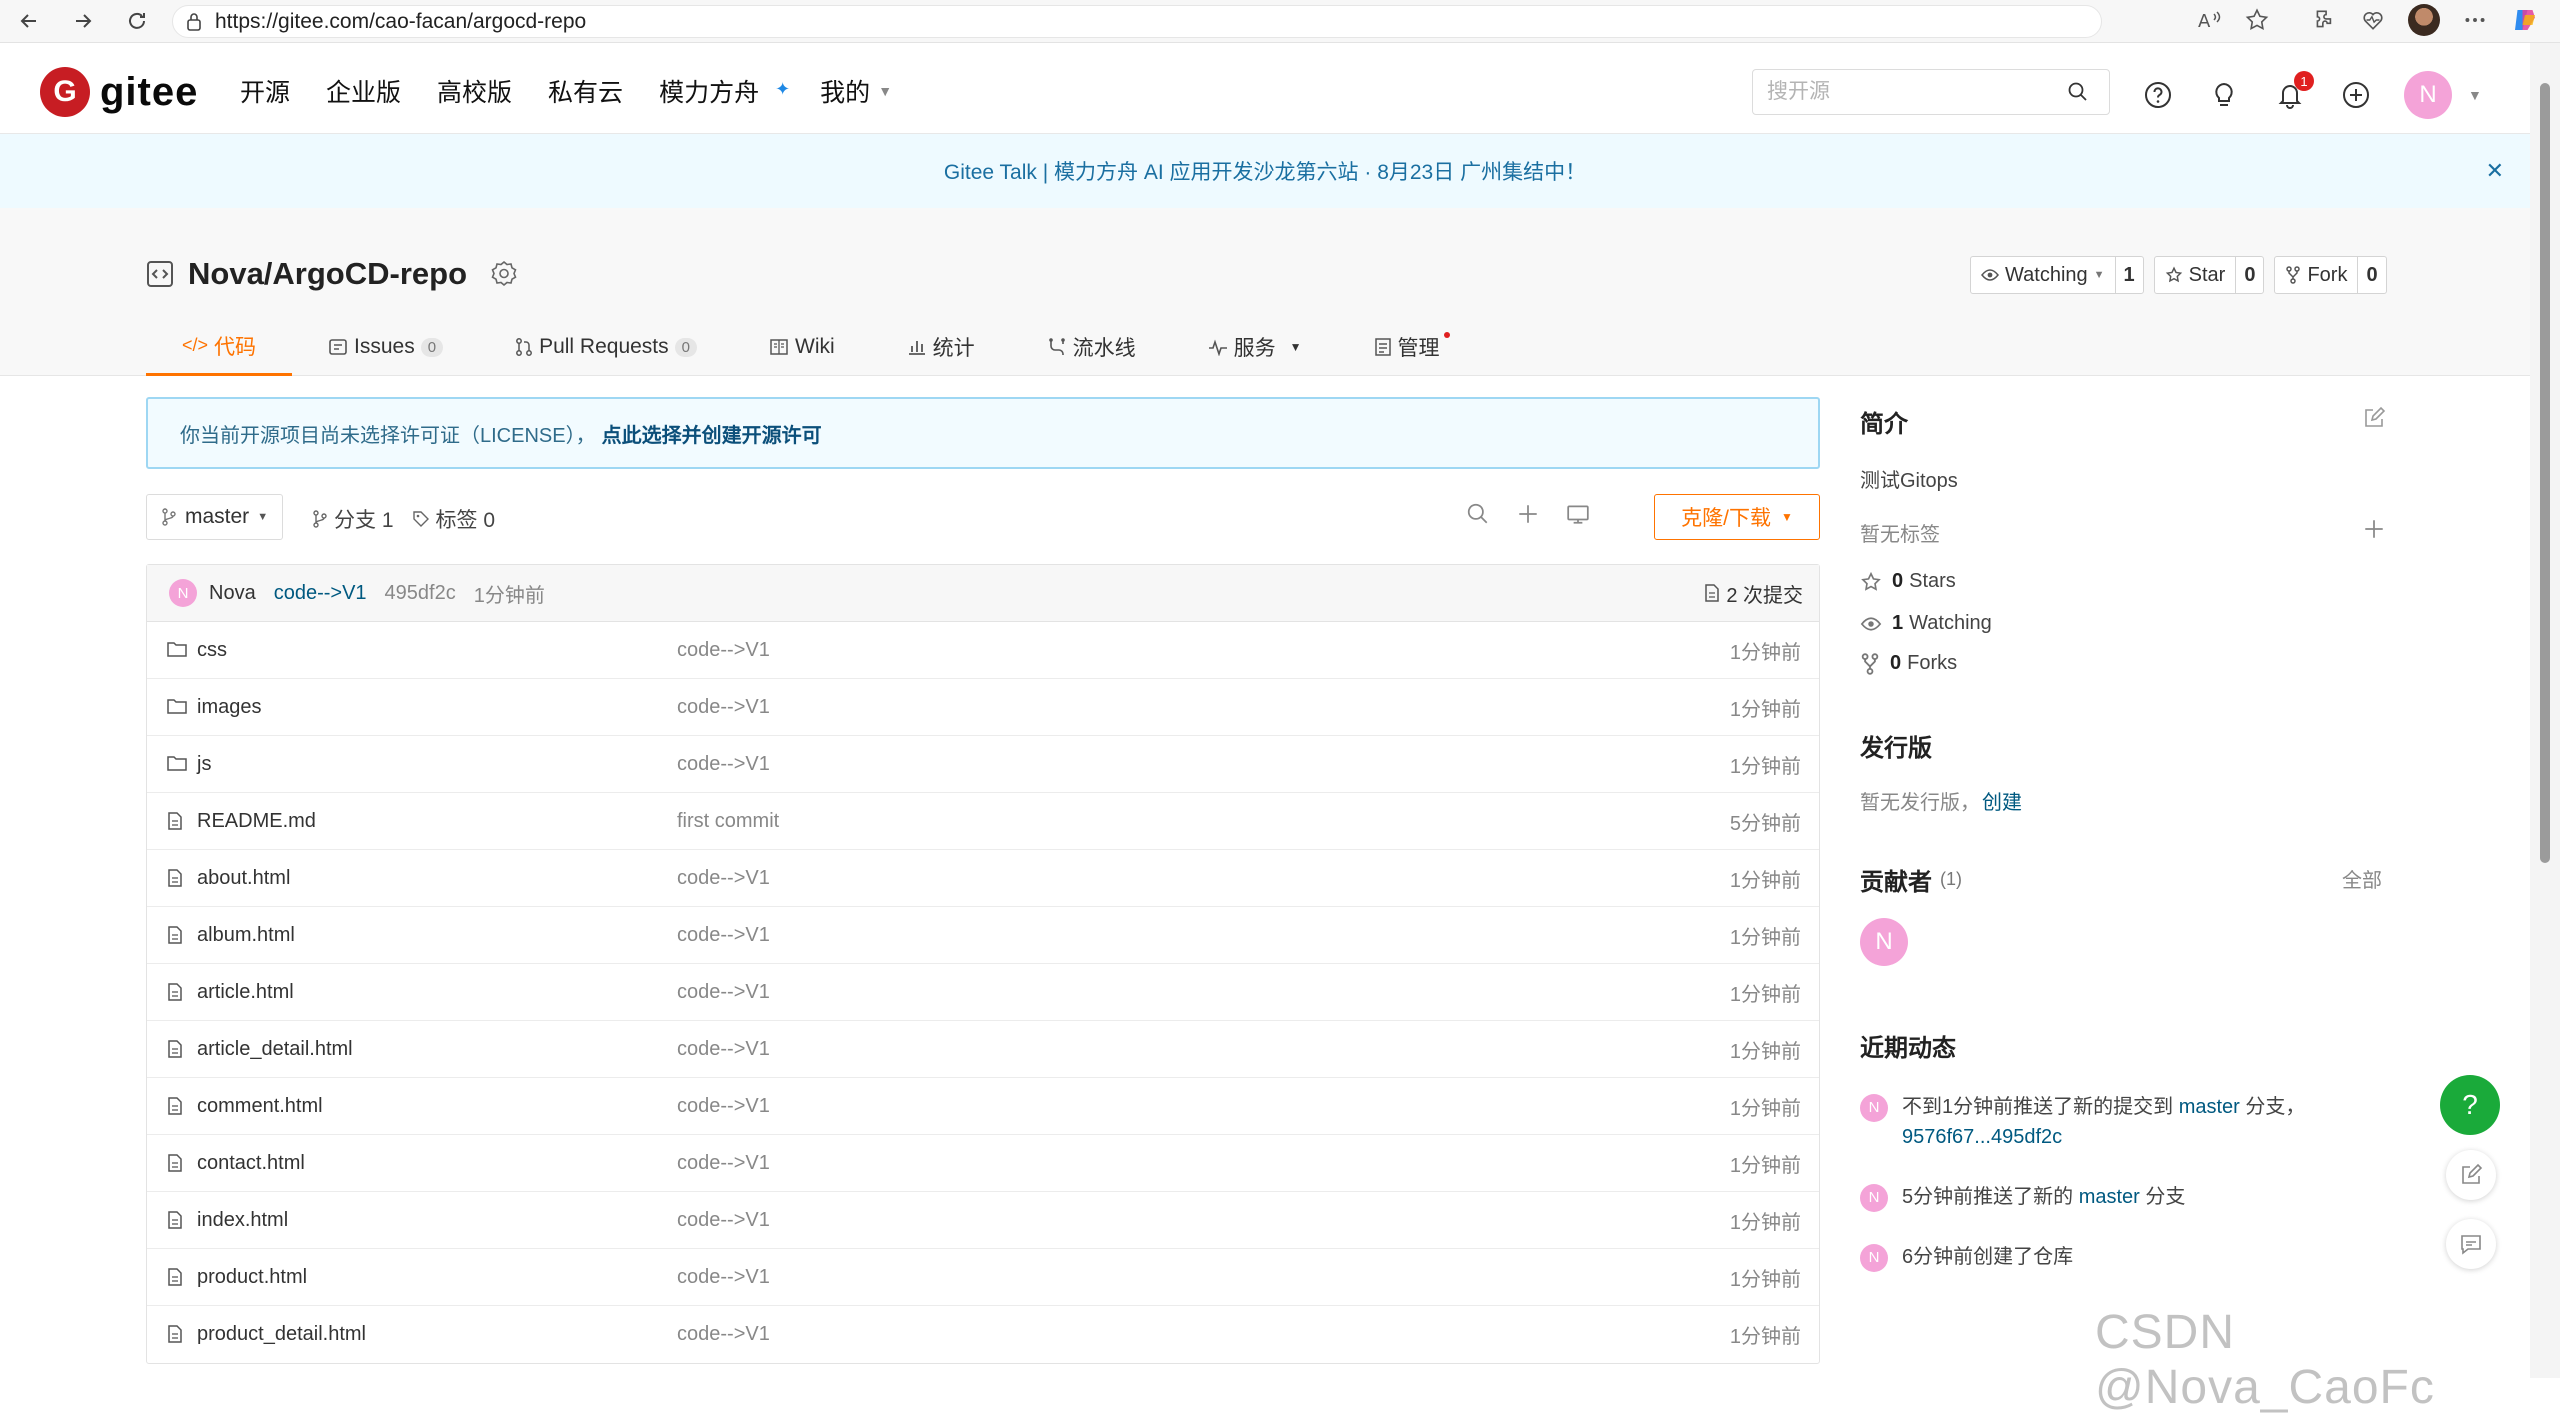 This screenshot has width=2560, height=1415. I want to click on file-name: product.html, so click(252, 1277).